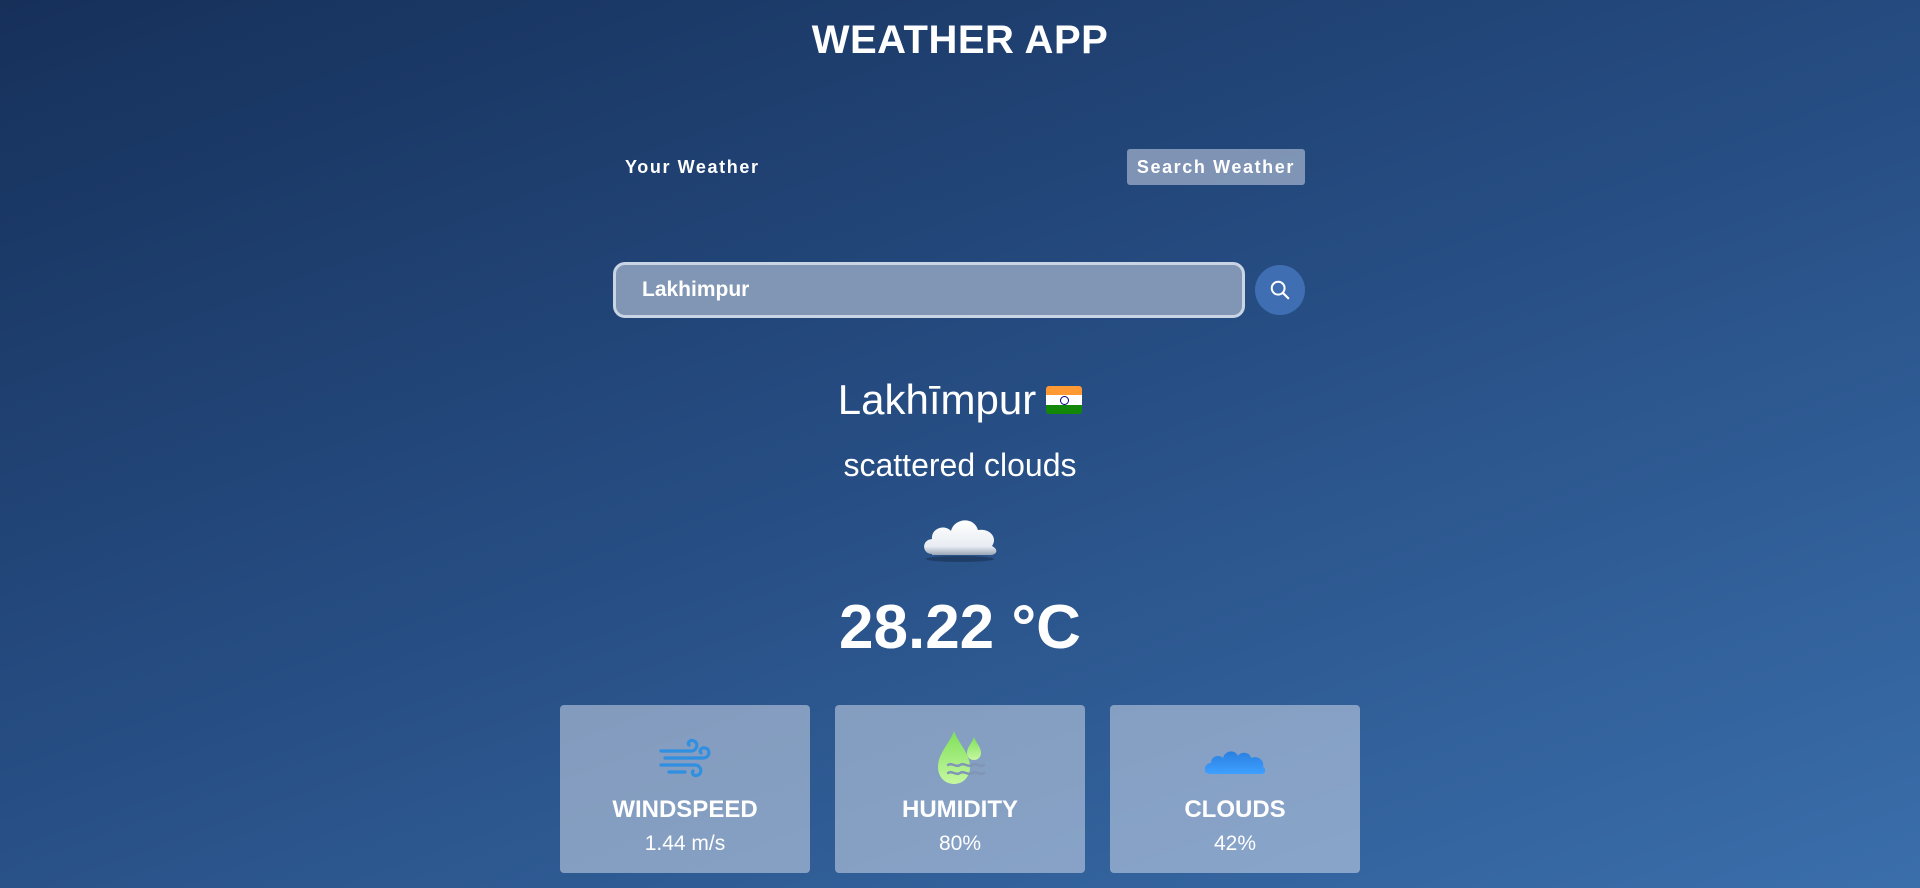 This screenshot has width=1920, height=888. Describe the element at coordinates (1235, 843) in the screenshot. I see `clouds-value: 42%` at that location.